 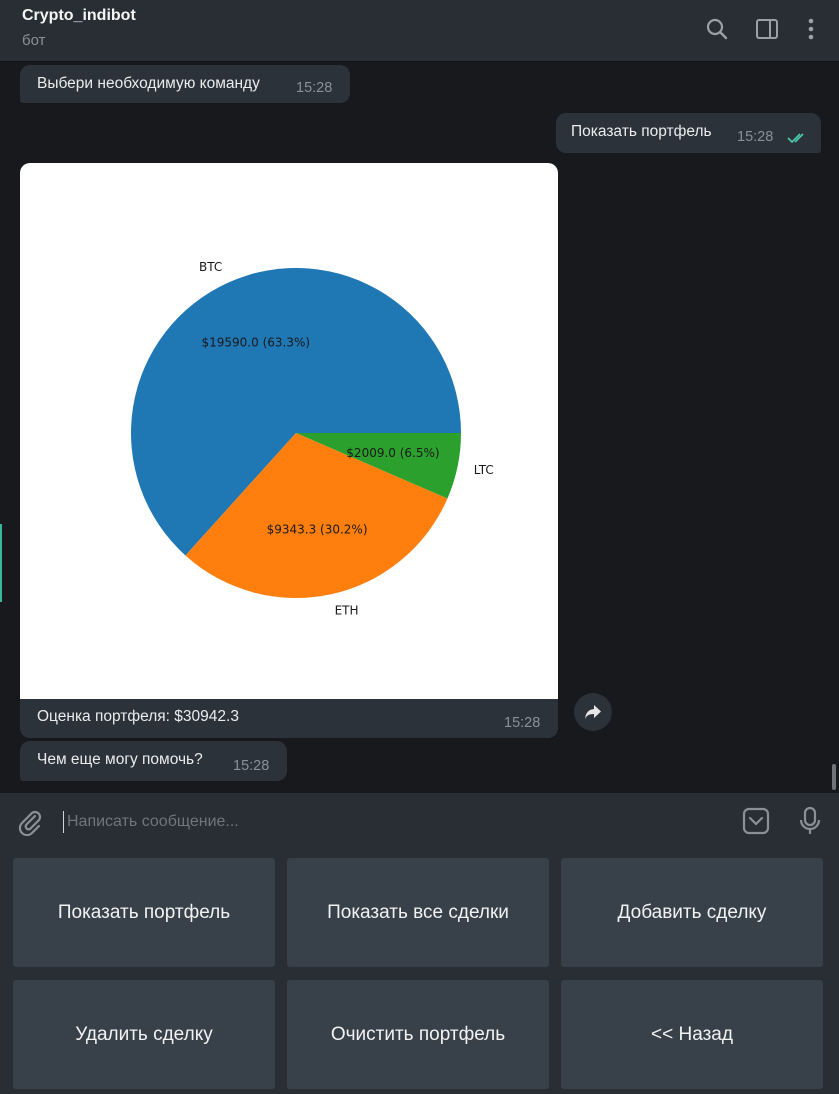 What do you see at coordinates (798, 140) in the screenshot?
I see `read-checkmarks-icon` at bounding box center [798, 140].